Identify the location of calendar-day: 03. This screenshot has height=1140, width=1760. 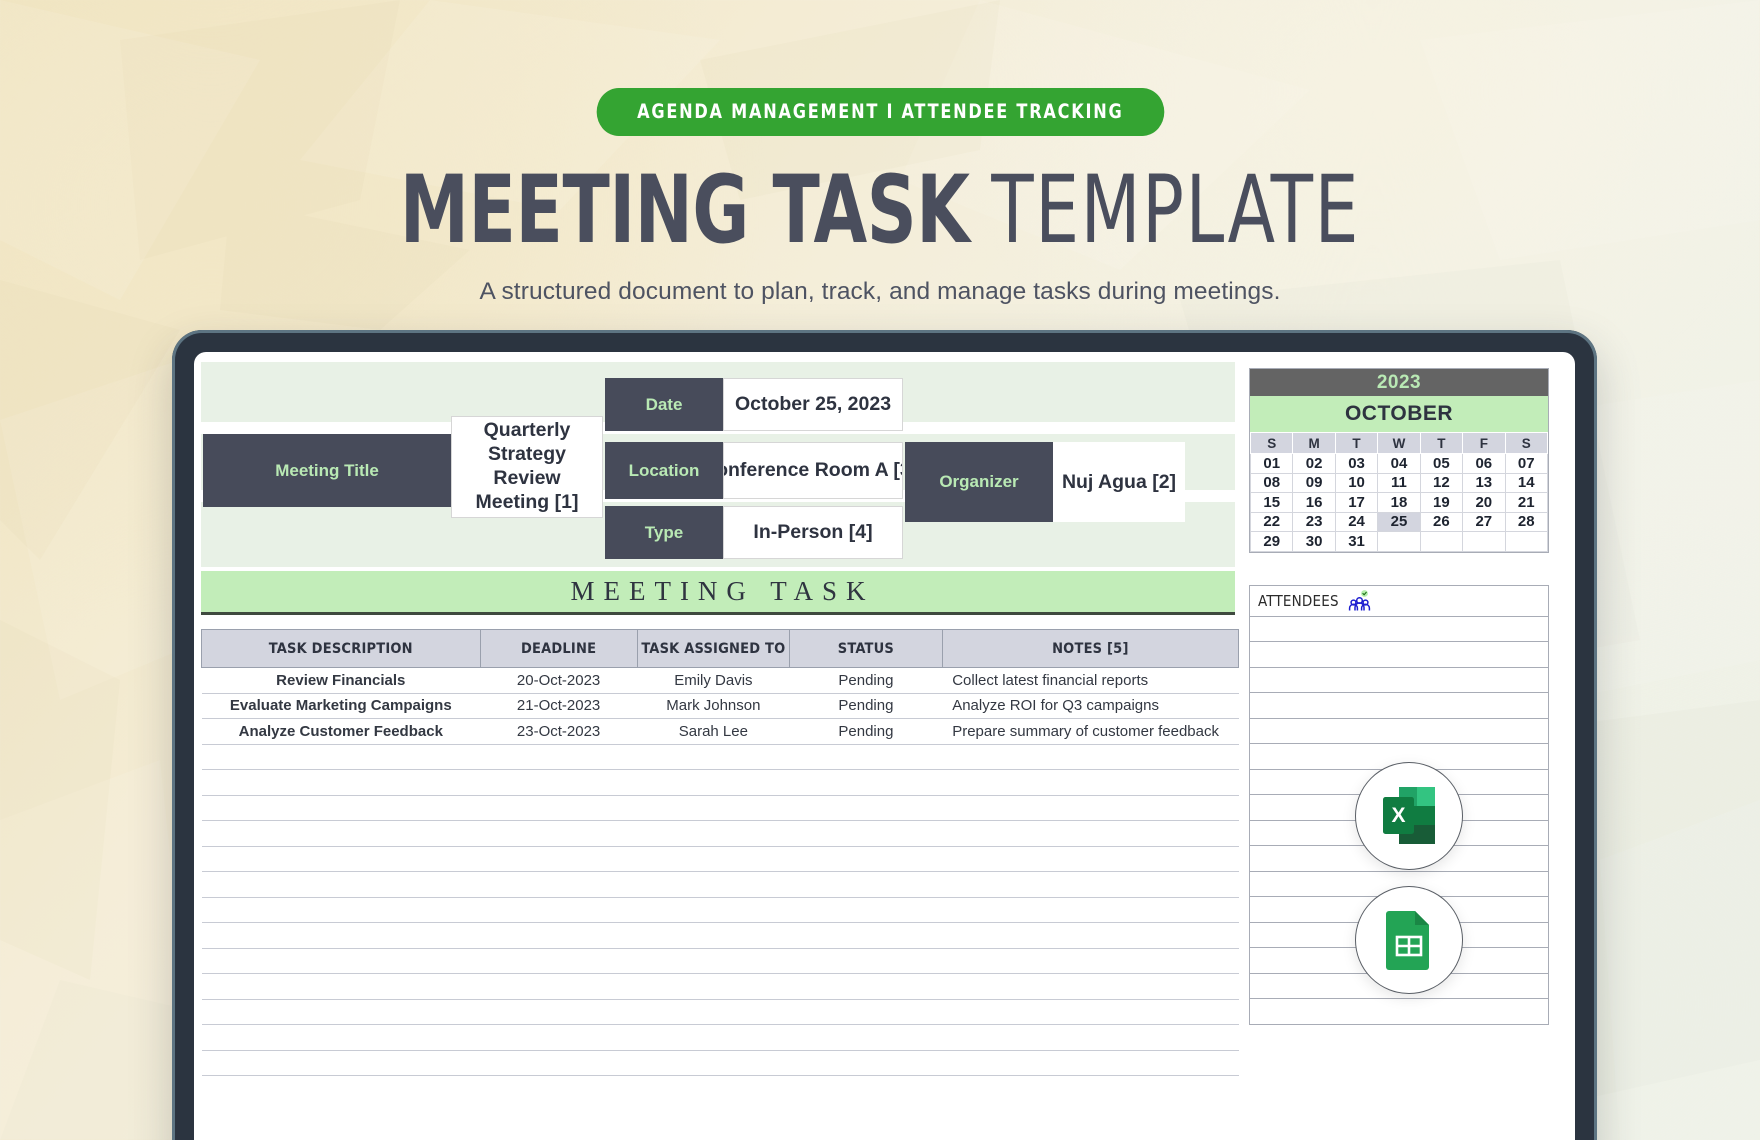
(1356, 463).